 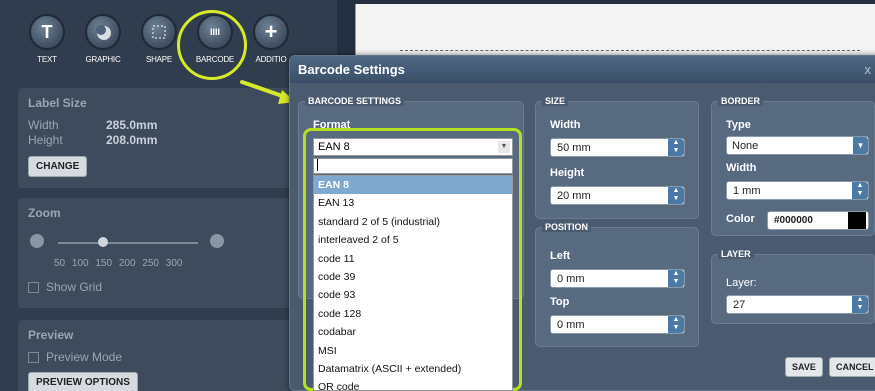 I want to click on format-option: EAN 8, so click(x=413, y=185).